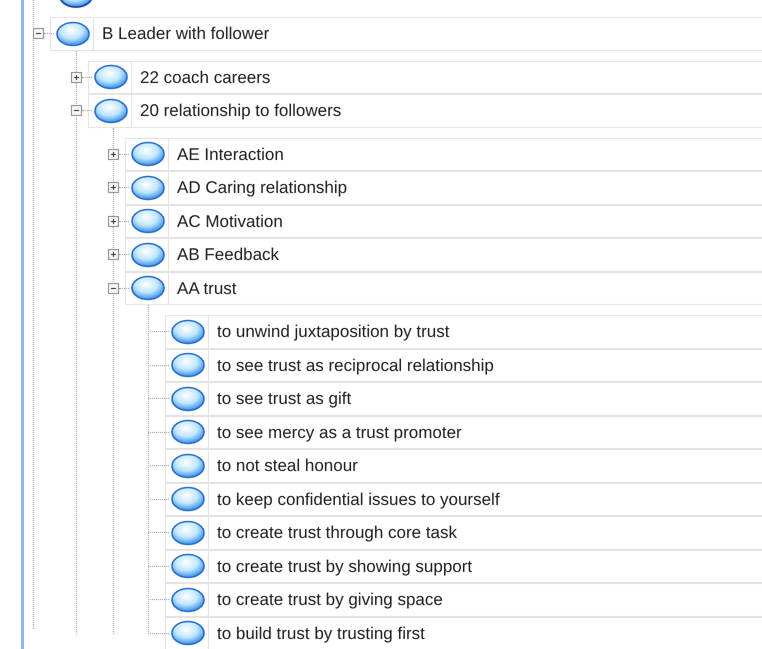 This screenshot has height=649, width=762. Describe the element at coordinates (206, 289) in the screenshot. I see `node-label: AA trust` at that location.